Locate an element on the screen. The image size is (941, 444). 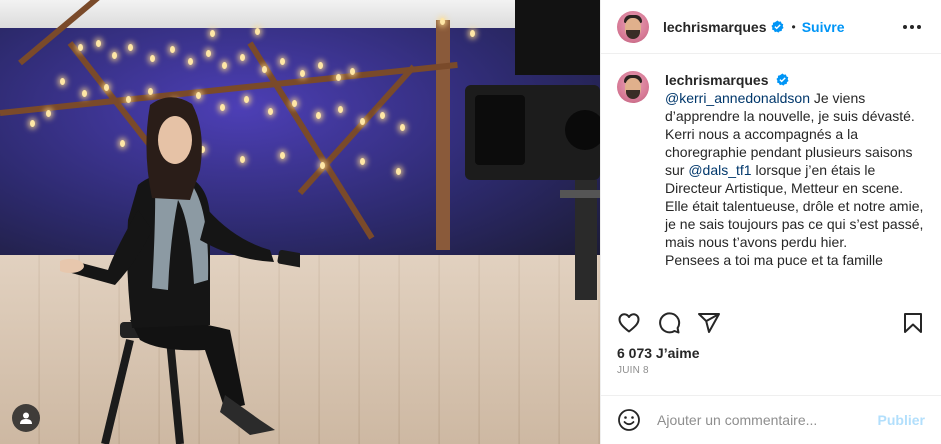
author-username: lechrismarques is located at coordinates (715, 27).